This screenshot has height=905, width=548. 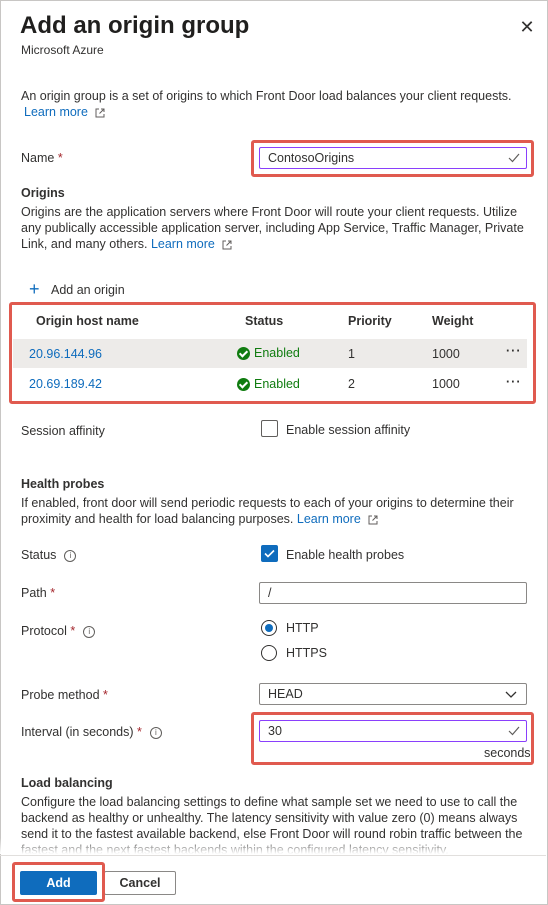 What do you see at coordinates (392, 158) in the screenshot?
I see `name-highlight-box` at bounding box center [392, 158].